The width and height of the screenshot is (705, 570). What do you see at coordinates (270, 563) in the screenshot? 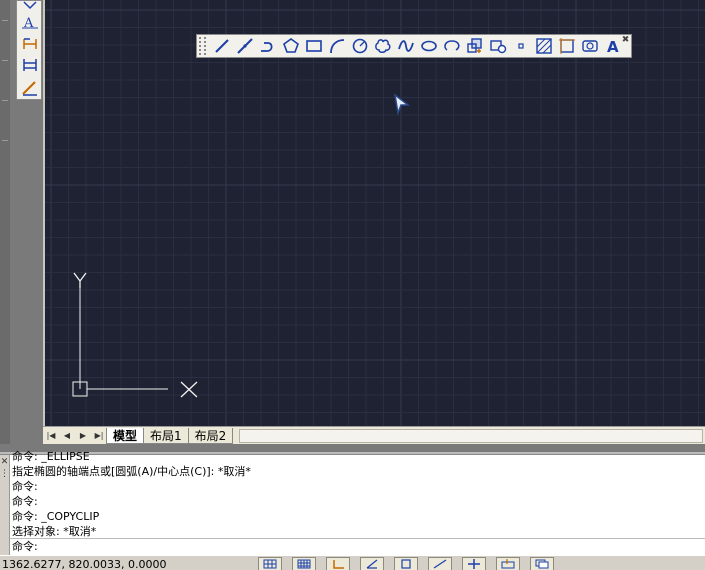
I see `snap-mode-icon` at bounding box center [270, 563].